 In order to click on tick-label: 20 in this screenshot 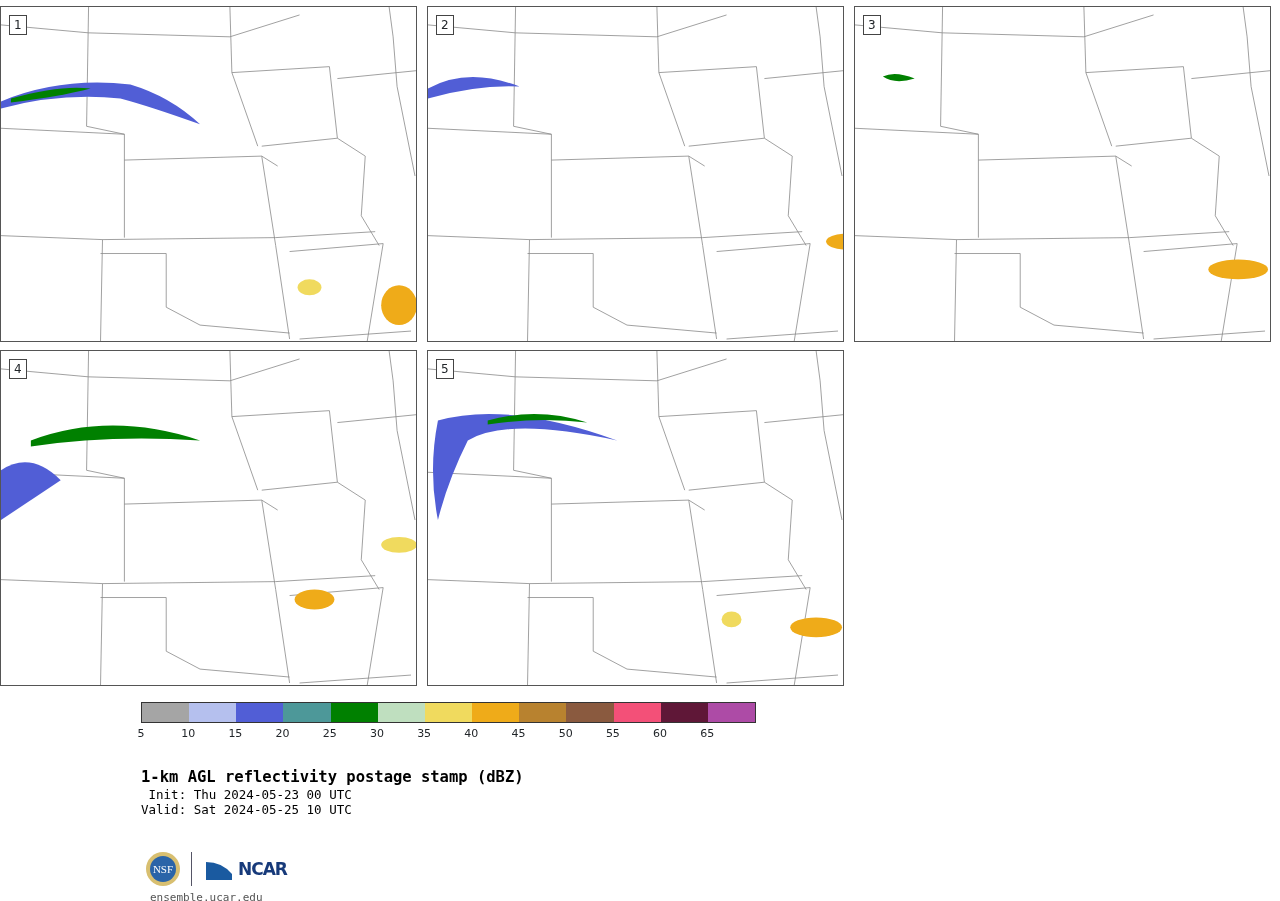, I will do `click(282, 733)`.